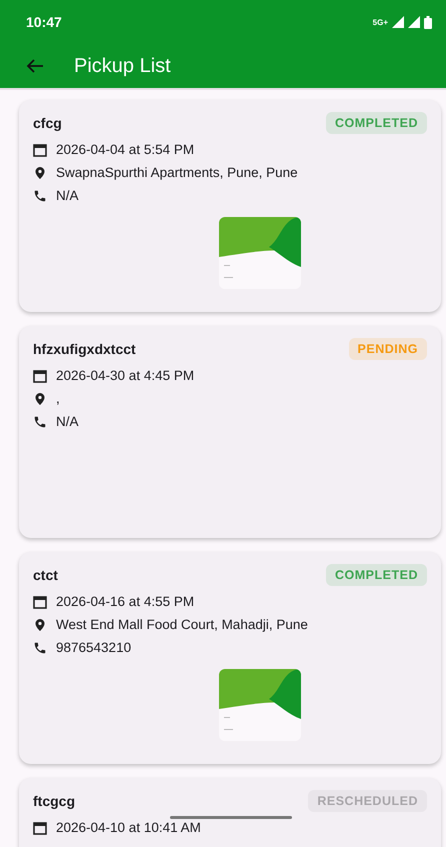 The height and width of the screenshot is (847, 446). Describe the element at coordinates (58, 398) in the screenshot. I see `pickup-address: ,` at that location.